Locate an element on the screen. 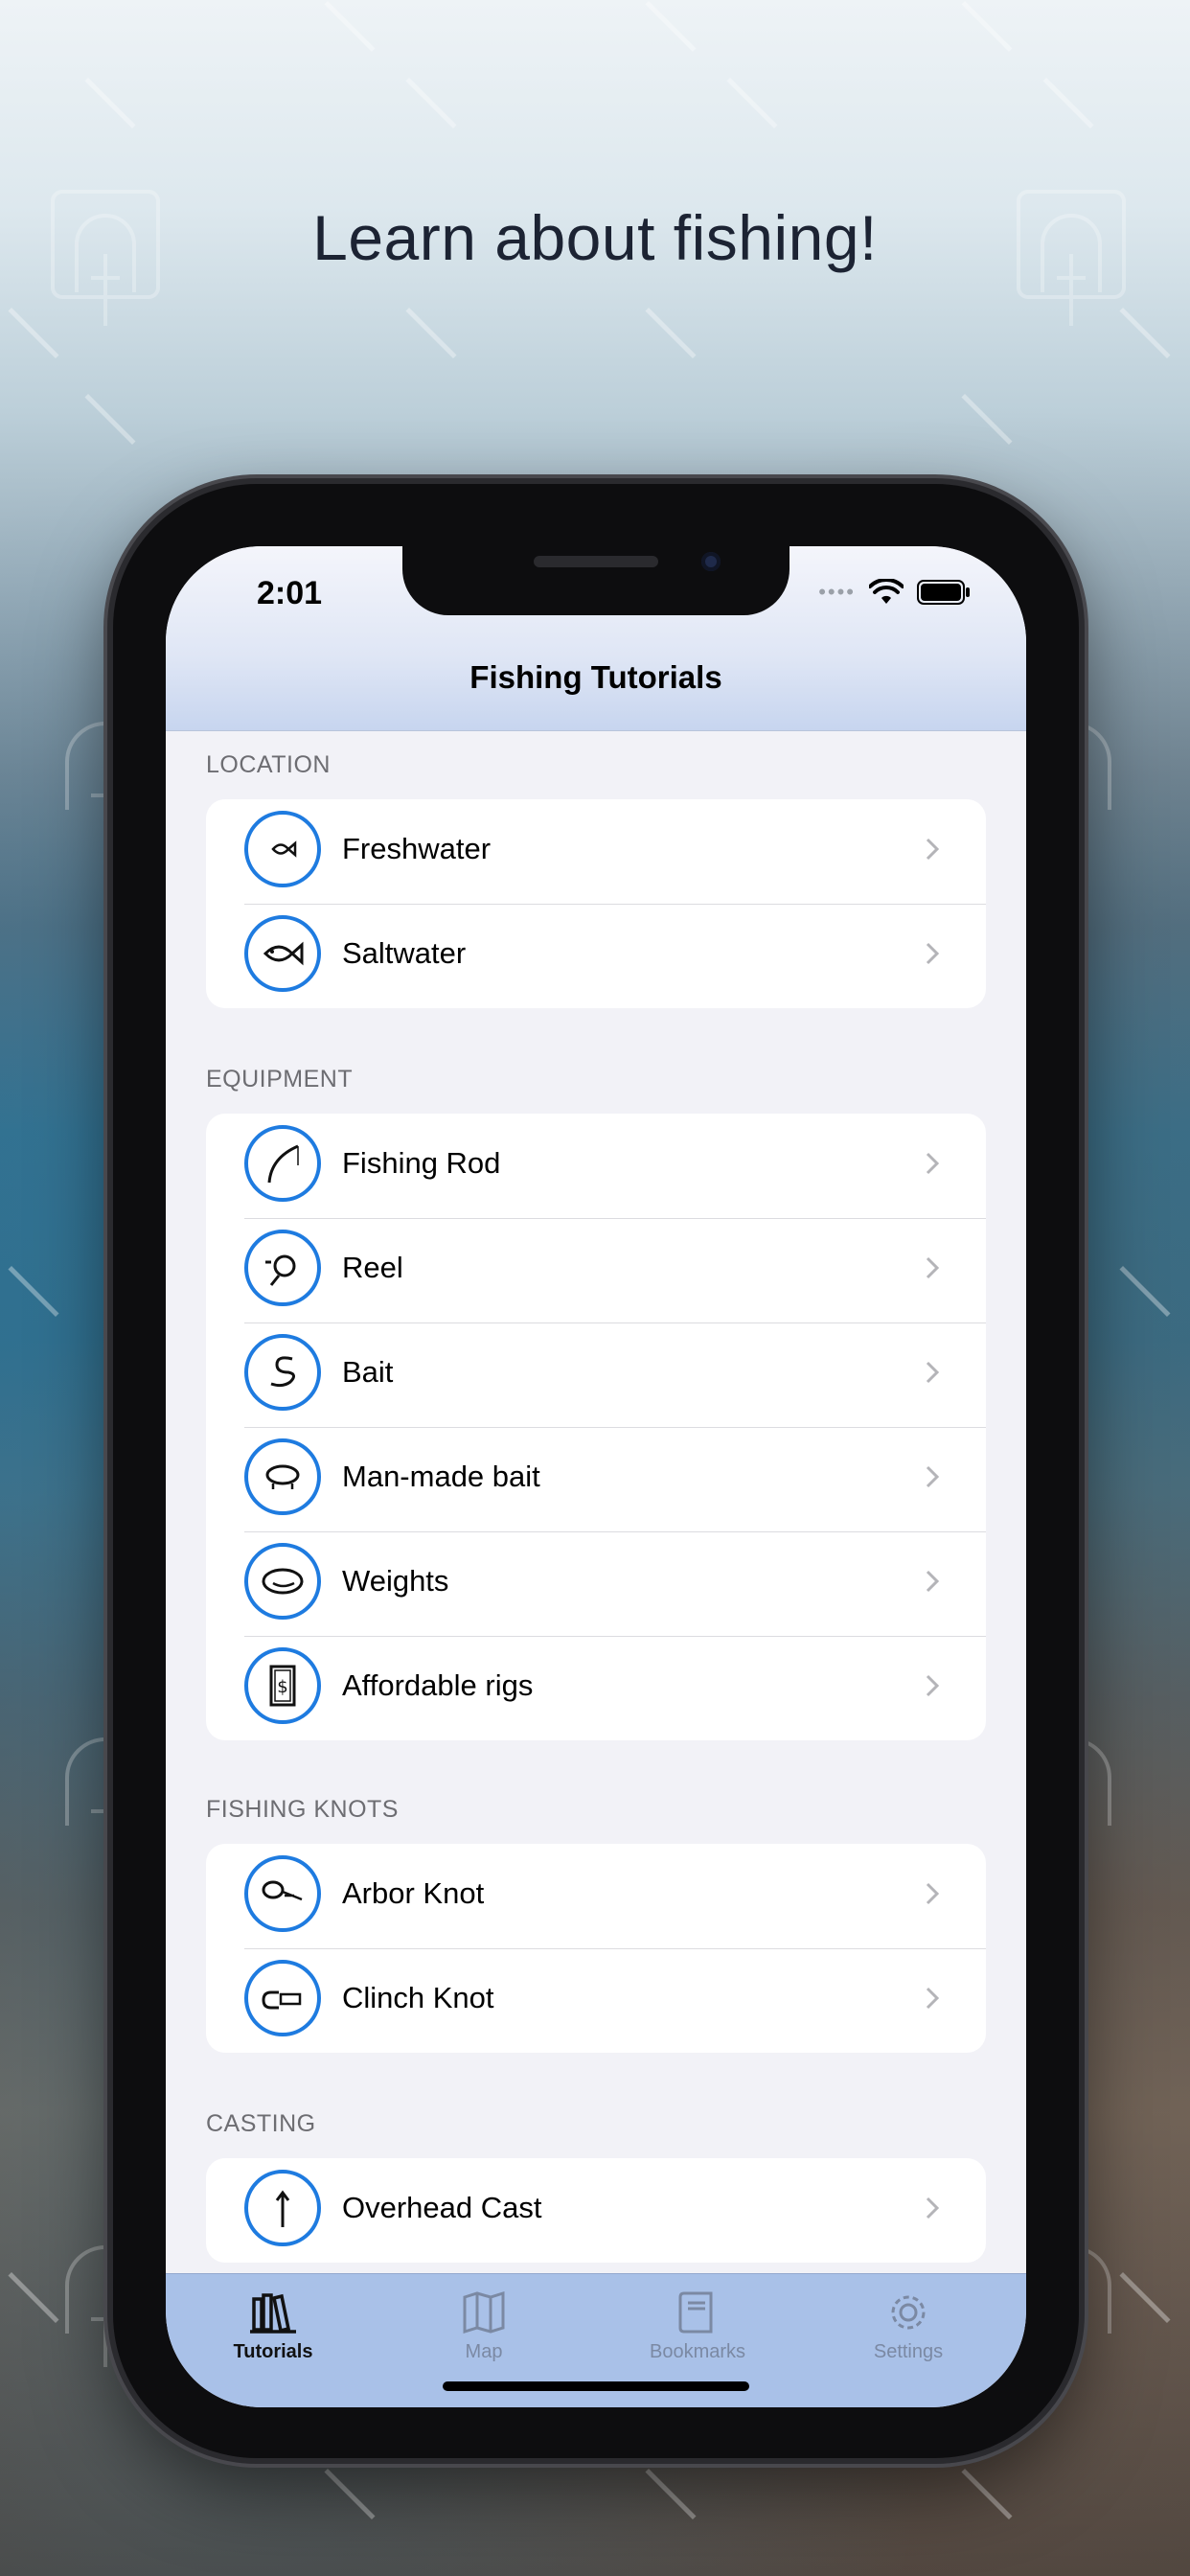 The width and height of the screenshot is (1190, 2576). nav-title: Fishing Tutorials is located at coordinates (595, 677).